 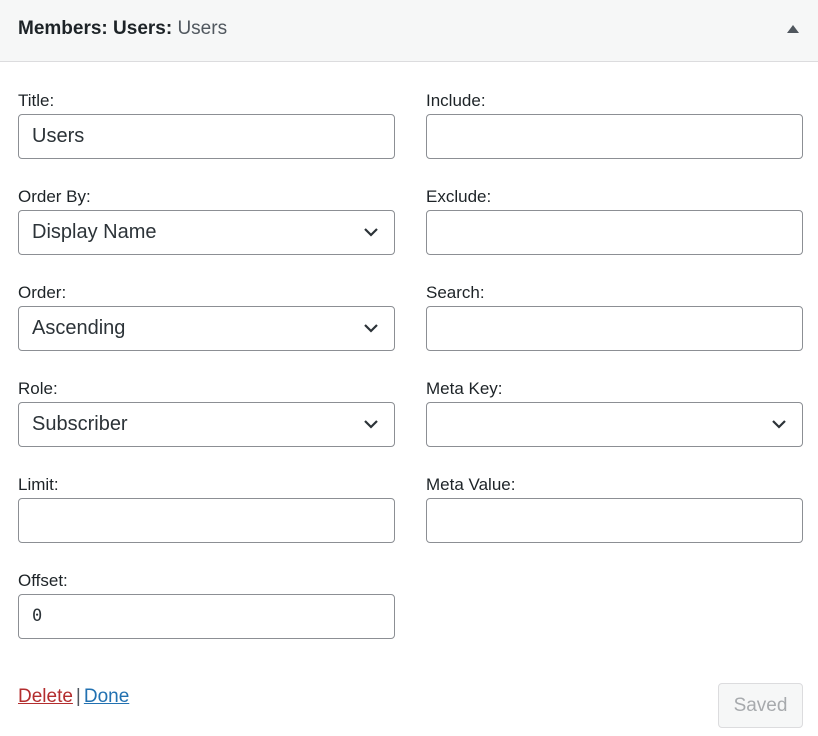 What do you see at coordinates (36, 100) in the screenshot?
I see `title-label: Title:` at bounding box center [36, 100].